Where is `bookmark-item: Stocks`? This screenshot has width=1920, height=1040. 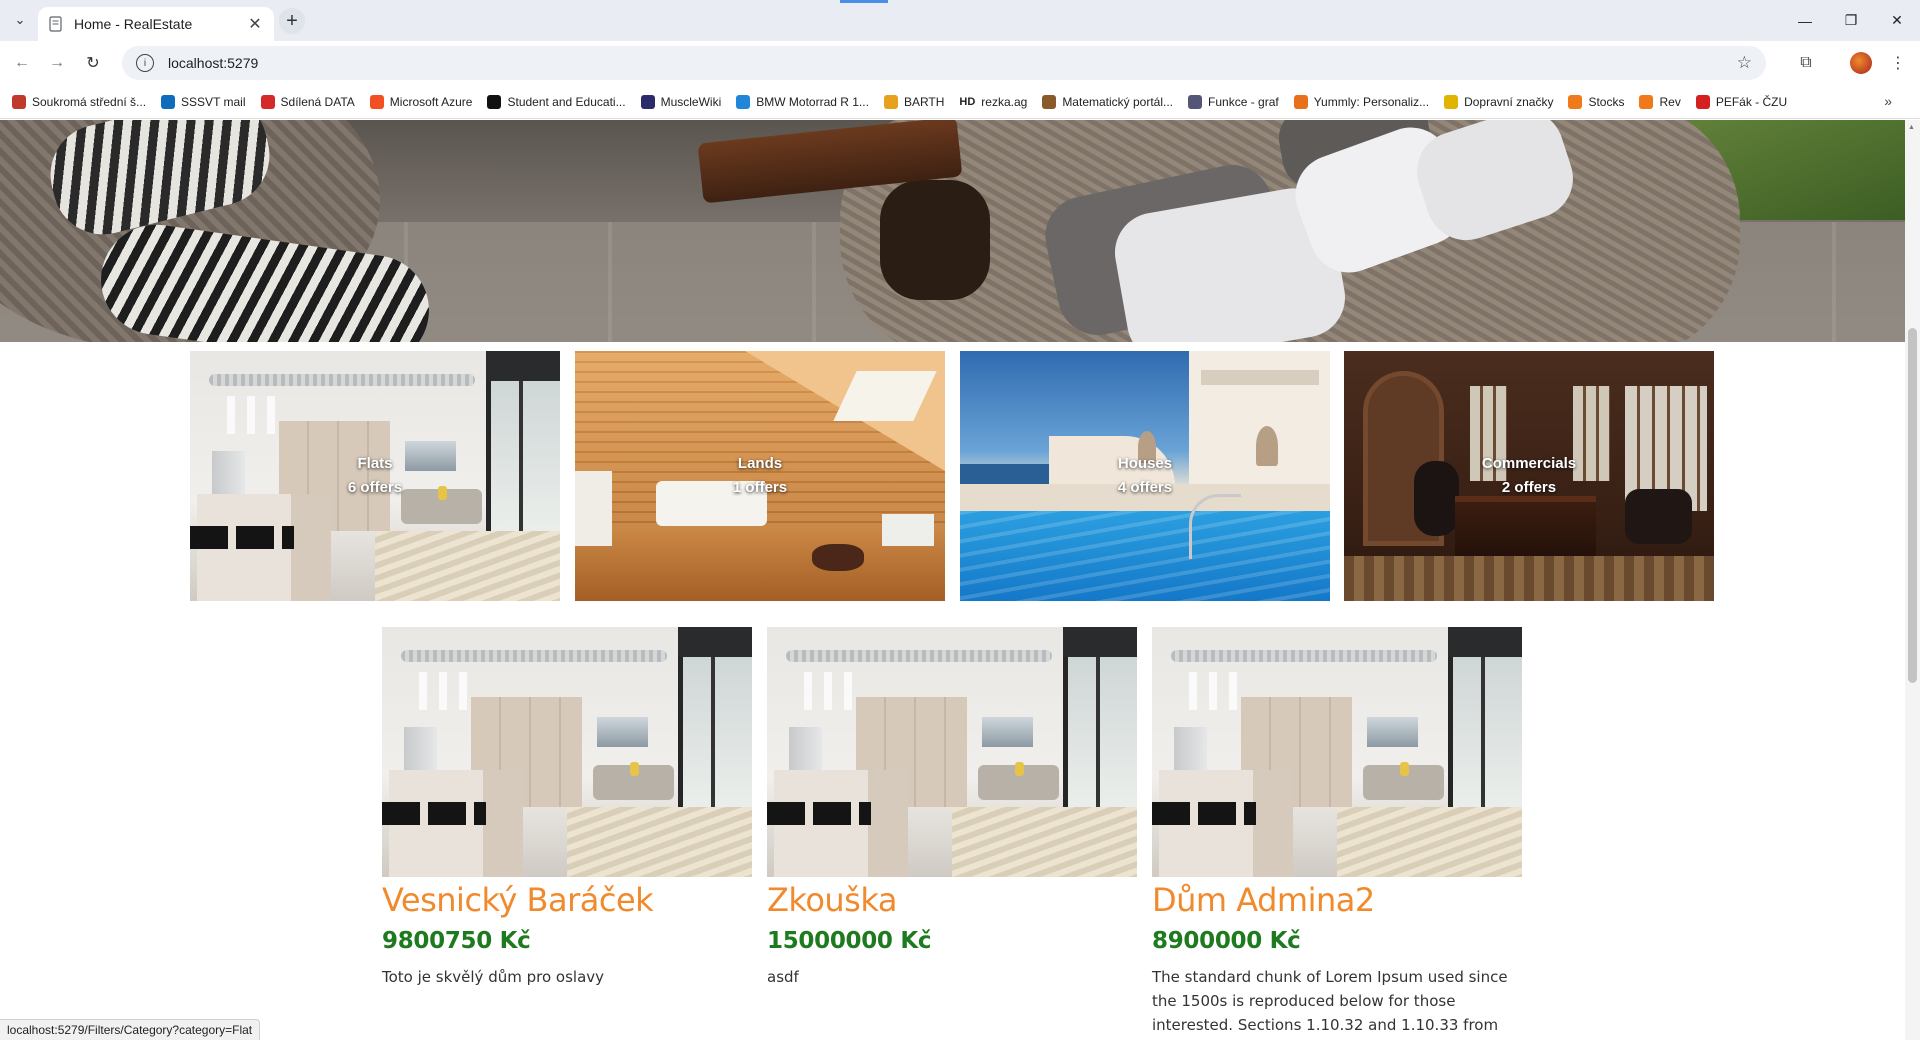 bookmark-item: Stocks is located at coordinates (1596, 101).